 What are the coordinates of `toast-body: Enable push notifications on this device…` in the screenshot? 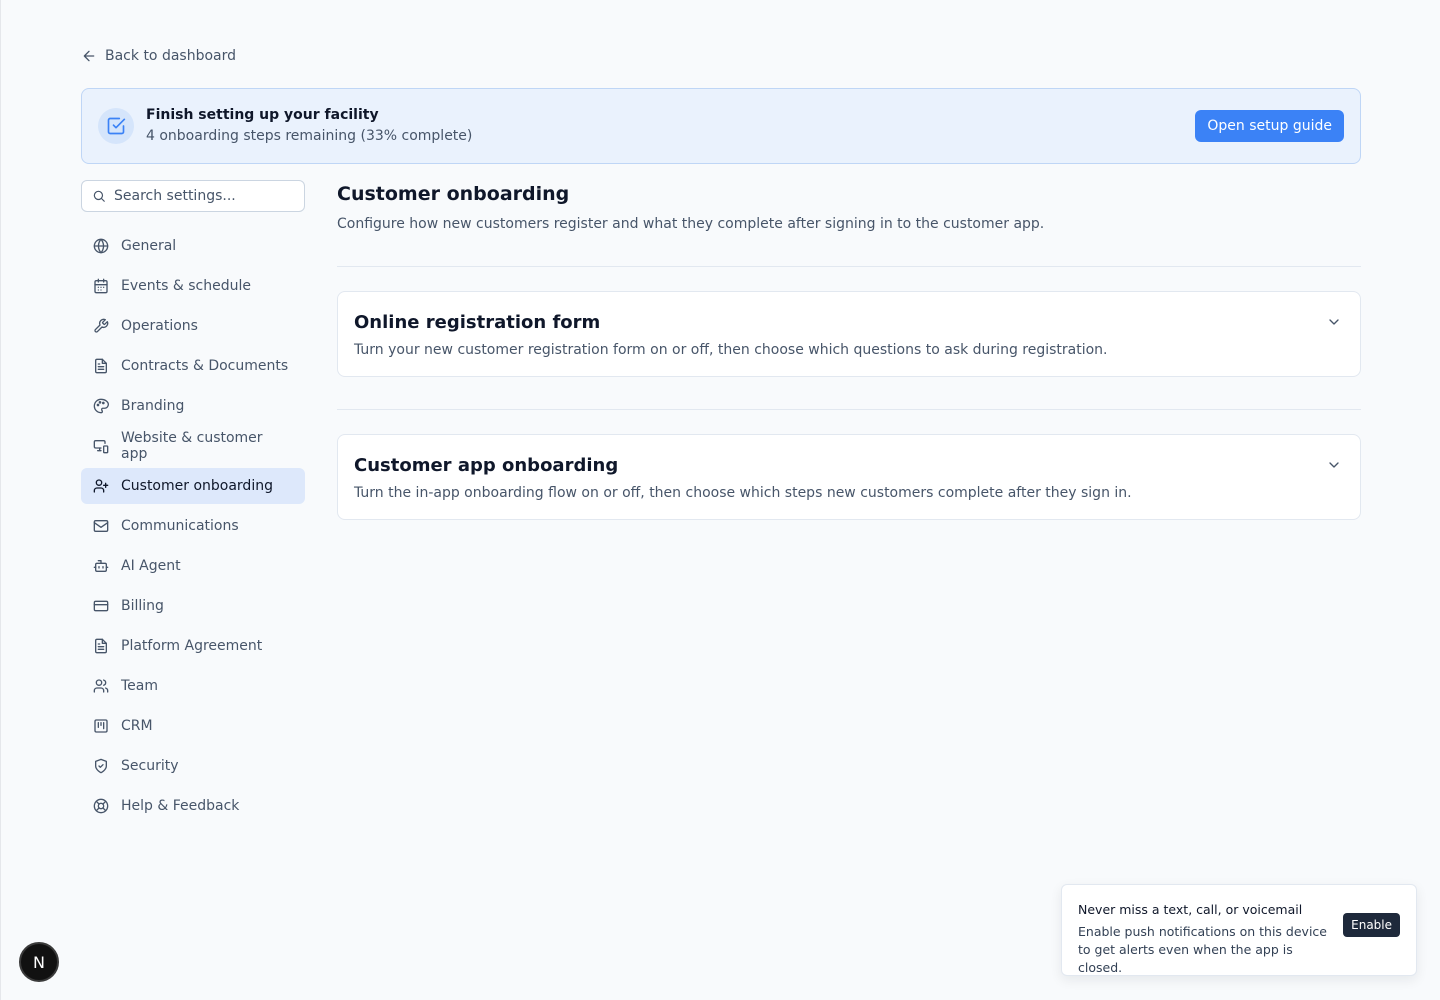 It's located at (1202, 949).